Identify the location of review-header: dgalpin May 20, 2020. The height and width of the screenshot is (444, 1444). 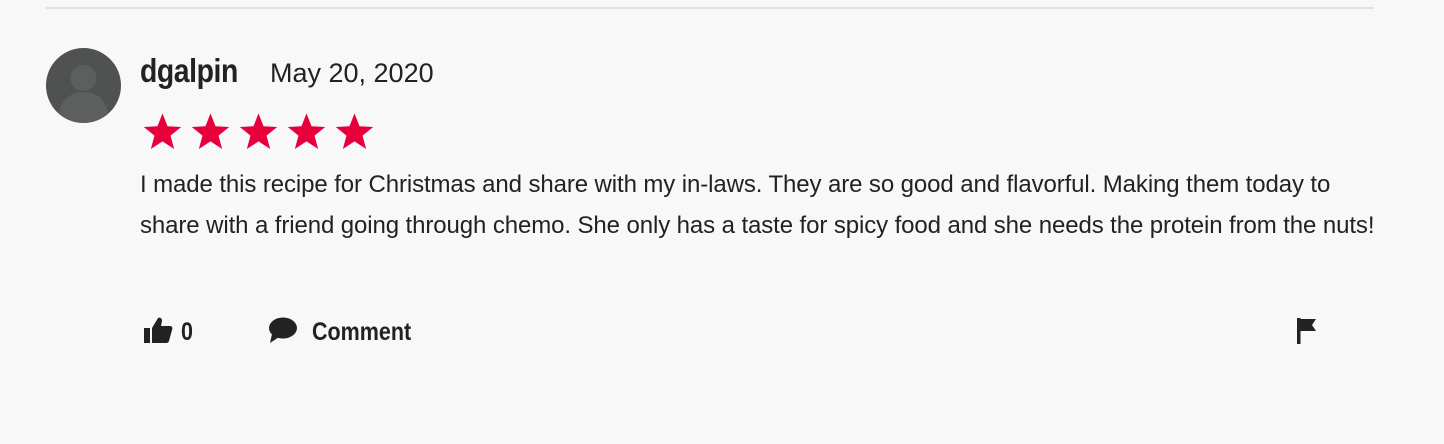
(760, 74).